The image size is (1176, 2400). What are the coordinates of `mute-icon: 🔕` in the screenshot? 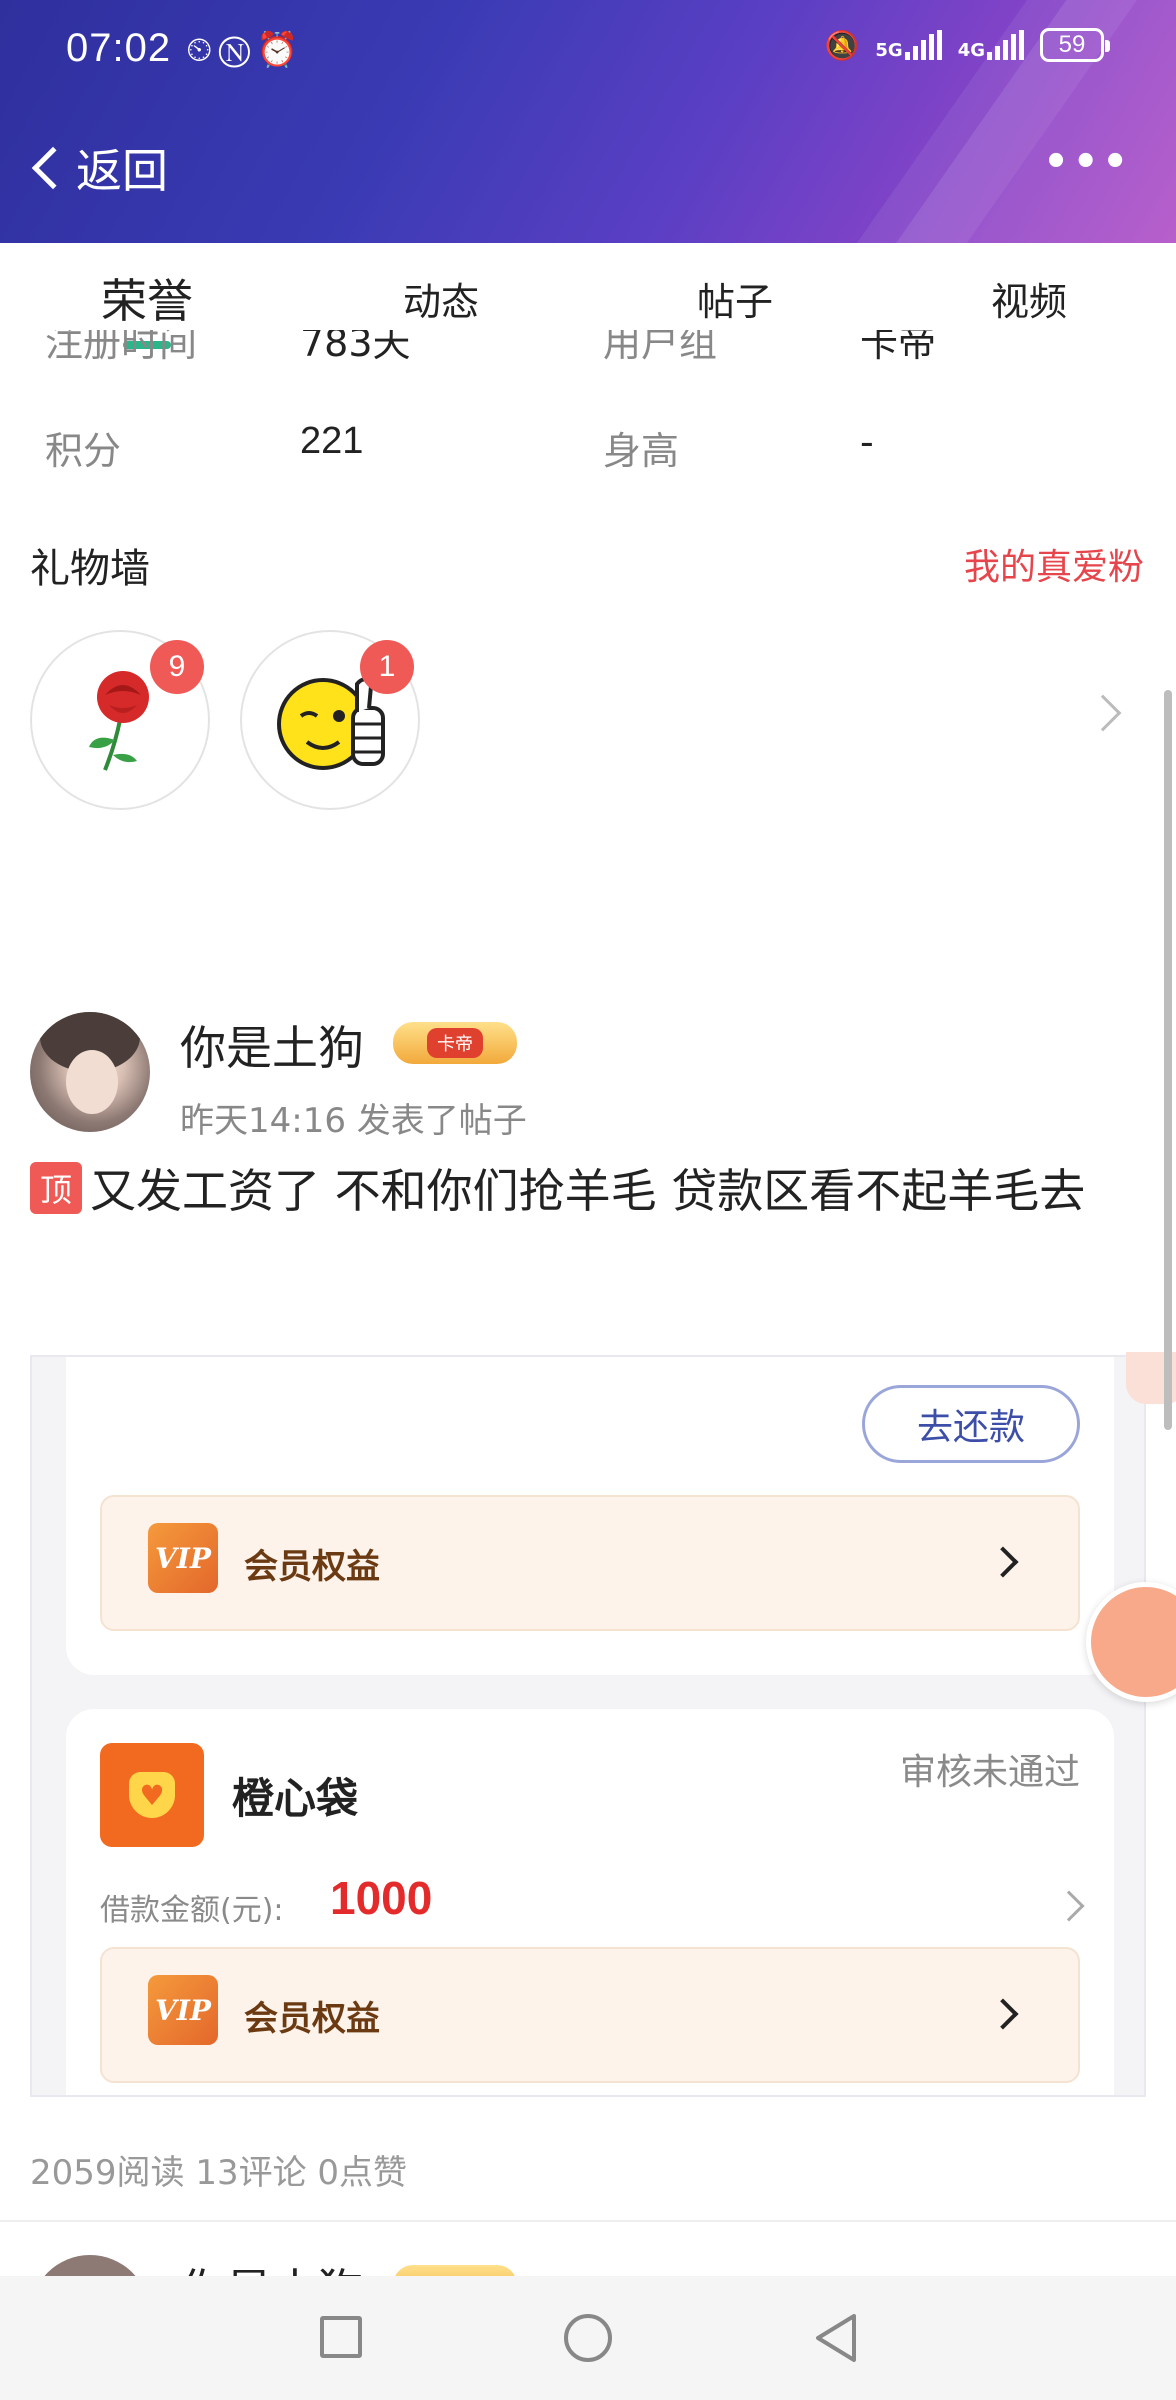 It's located at (842, 45).